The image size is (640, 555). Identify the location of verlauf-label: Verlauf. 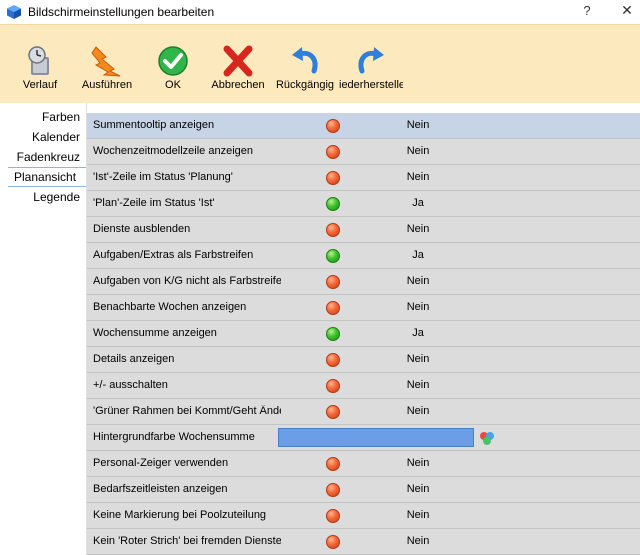
(40, 85).